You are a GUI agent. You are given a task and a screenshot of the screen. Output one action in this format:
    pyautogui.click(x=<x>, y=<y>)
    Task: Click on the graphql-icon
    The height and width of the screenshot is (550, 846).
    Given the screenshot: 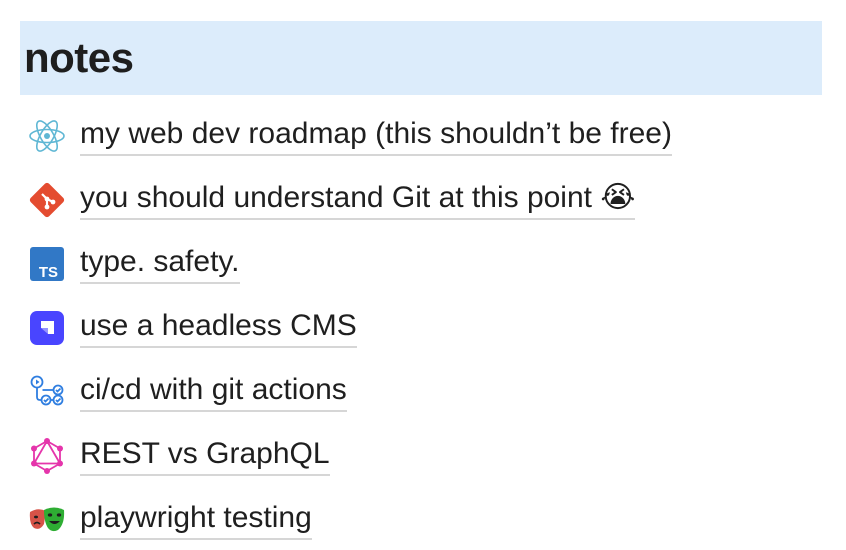 What is the action you would take?
    pyautogui.click(x=47, y=456)
    